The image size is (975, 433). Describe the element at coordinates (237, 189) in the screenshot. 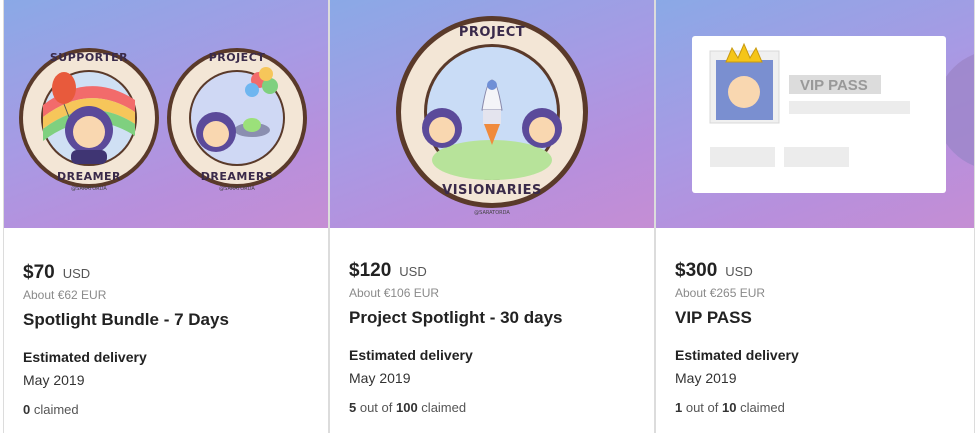

I see `badge-2-credit: @SARATORDA` at that location.